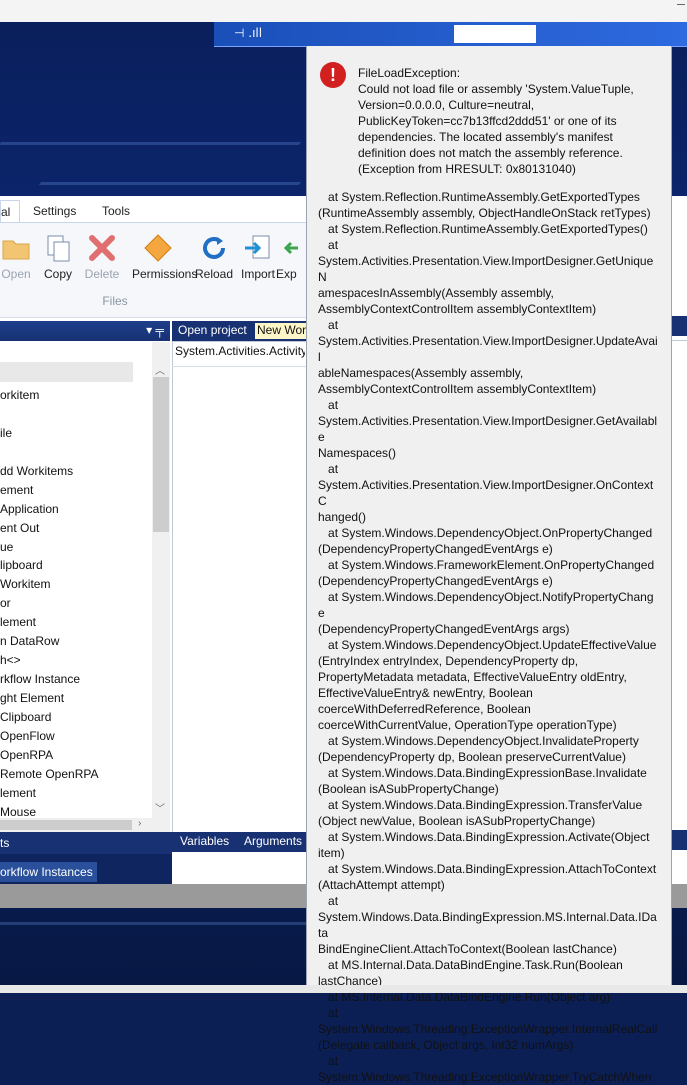 This screenshot has width=687, height=1085. Describe the element at coordinates (27, 736) in the screenshot. I see `list-item: OpenFlow` at that location.